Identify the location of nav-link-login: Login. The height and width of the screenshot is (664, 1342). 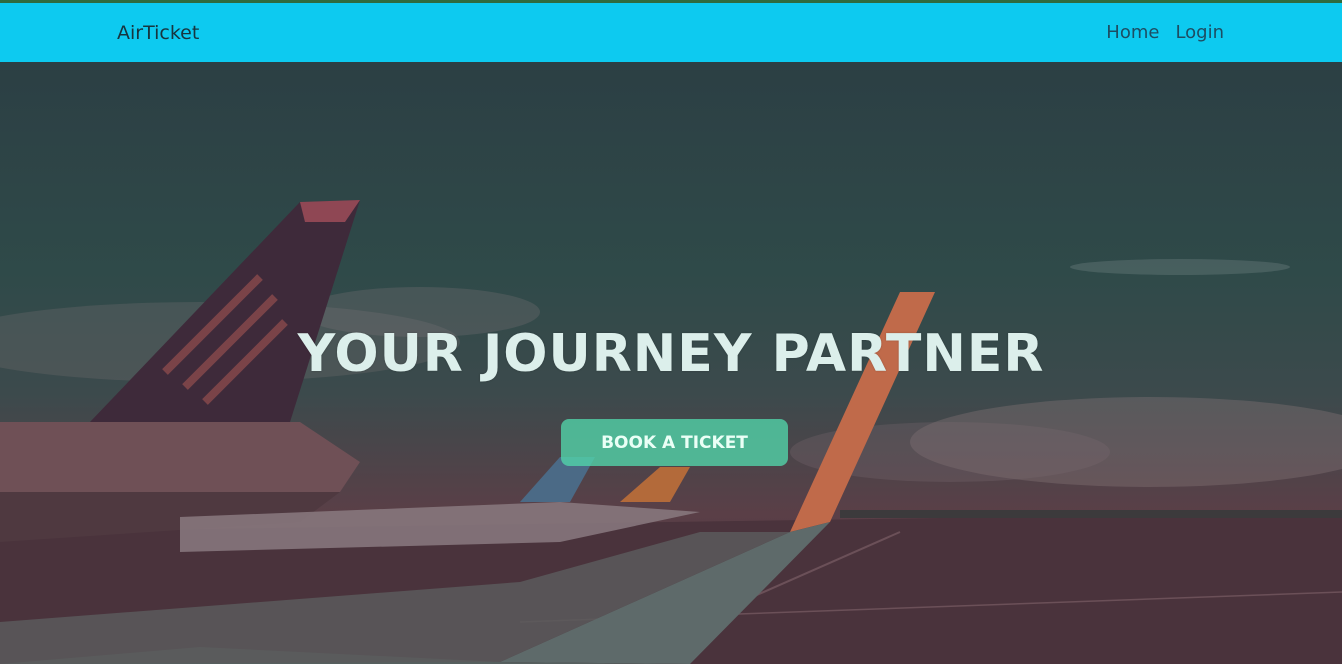
(1199, 32).